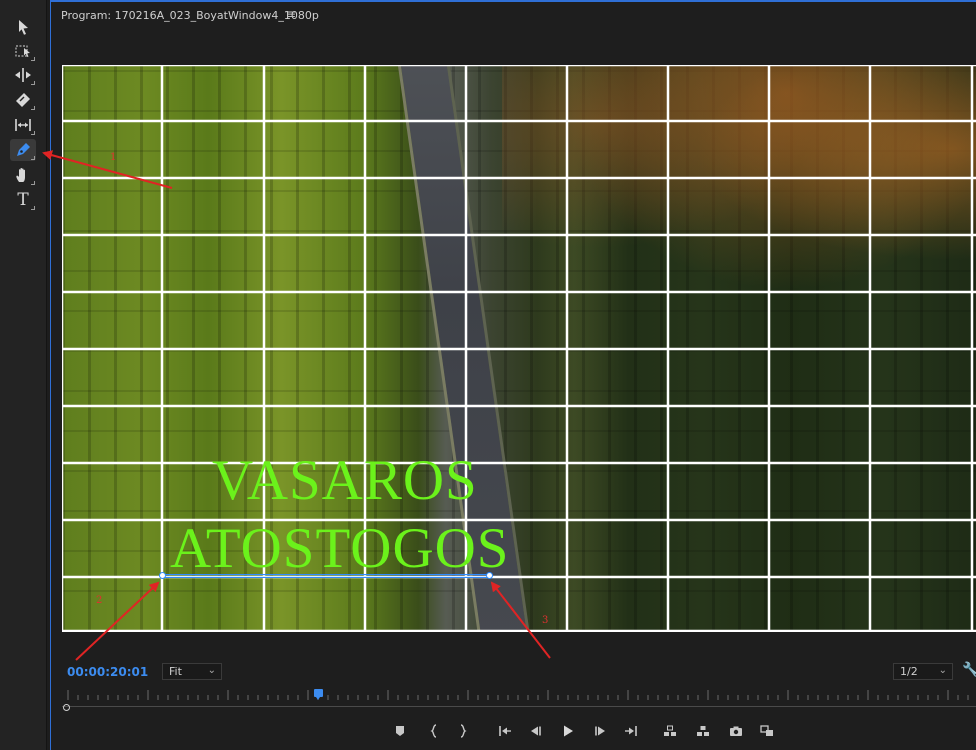 Image resolution: width=976 pixels, height=750 pixels. I want to click on arrow-icon, so click(23, 27).